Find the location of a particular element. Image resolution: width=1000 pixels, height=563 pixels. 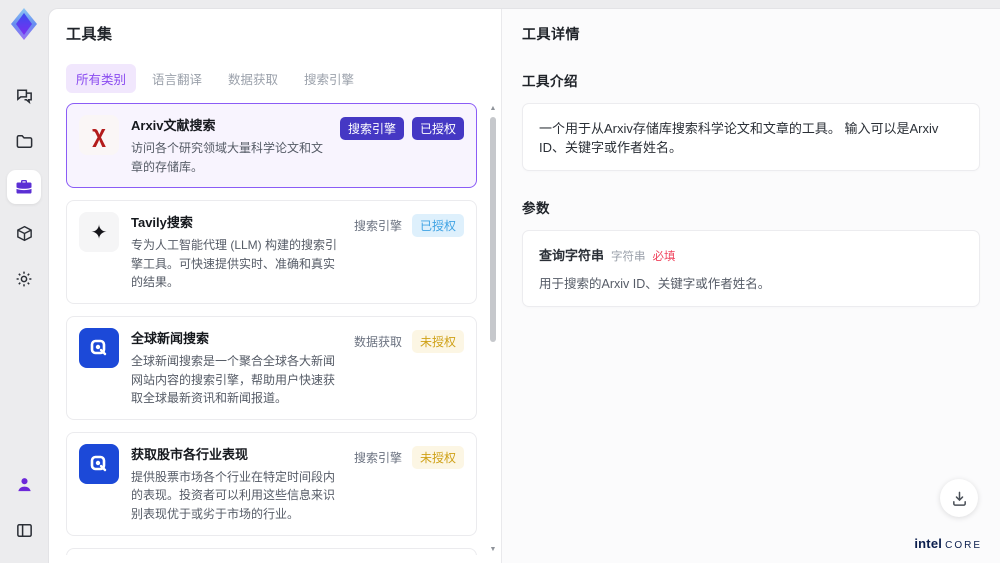

scrollbar-thumb is located at coordinates (493, 229).